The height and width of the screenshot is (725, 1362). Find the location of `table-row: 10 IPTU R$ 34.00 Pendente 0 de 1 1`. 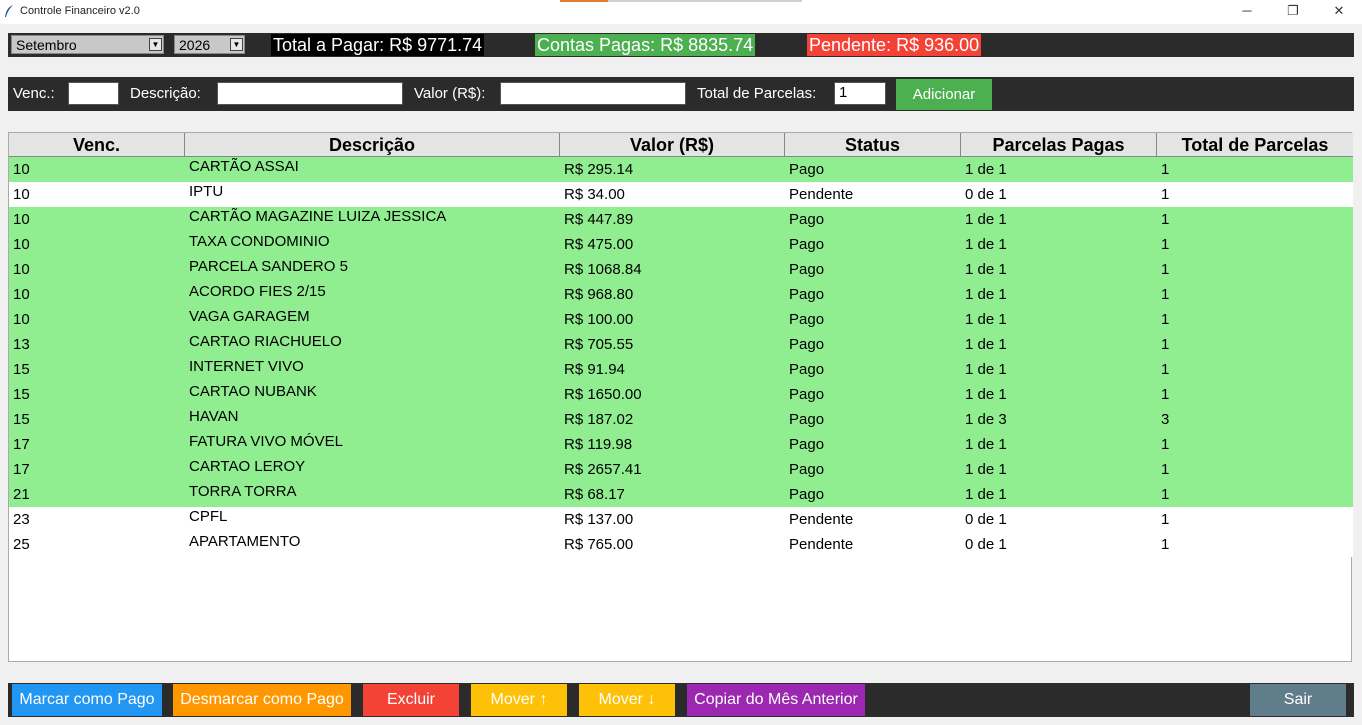

table-row: 10 IPTU R$ 34.00 Pendente 0 de 1 1 is located at coordinates (681, 194).